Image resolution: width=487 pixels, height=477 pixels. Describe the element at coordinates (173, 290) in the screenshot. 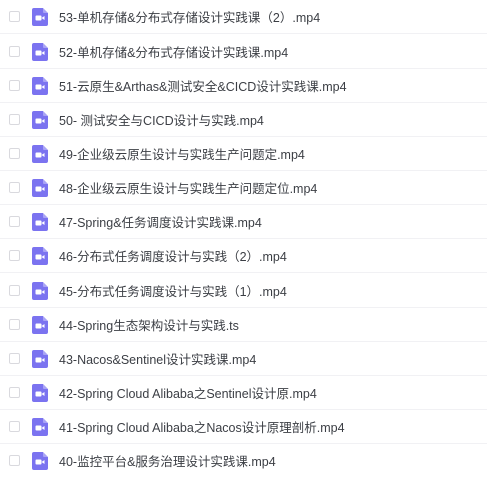

I see `file-name: 45-分布式任务调度设计与实践（1）.mp4` at that location.